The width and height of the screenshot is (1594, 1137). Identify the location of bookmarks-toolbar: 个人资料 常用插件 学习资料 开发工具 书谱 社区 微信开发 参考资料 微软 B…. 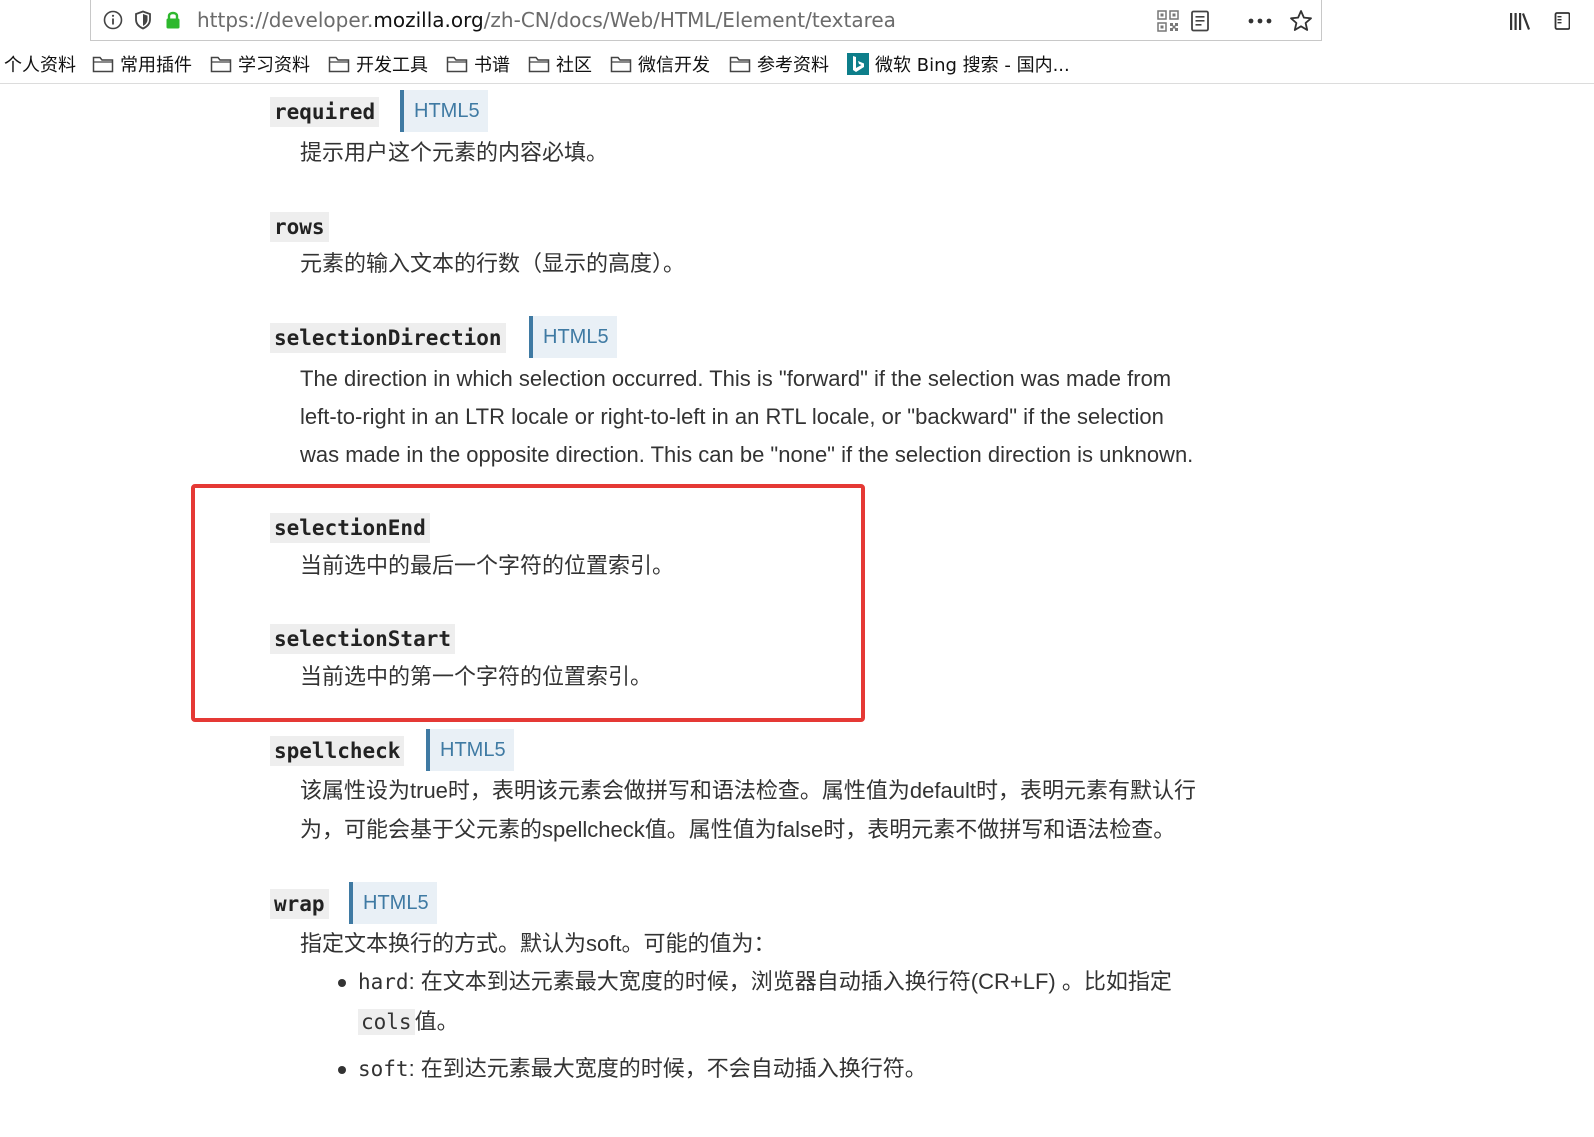
(797, 64).